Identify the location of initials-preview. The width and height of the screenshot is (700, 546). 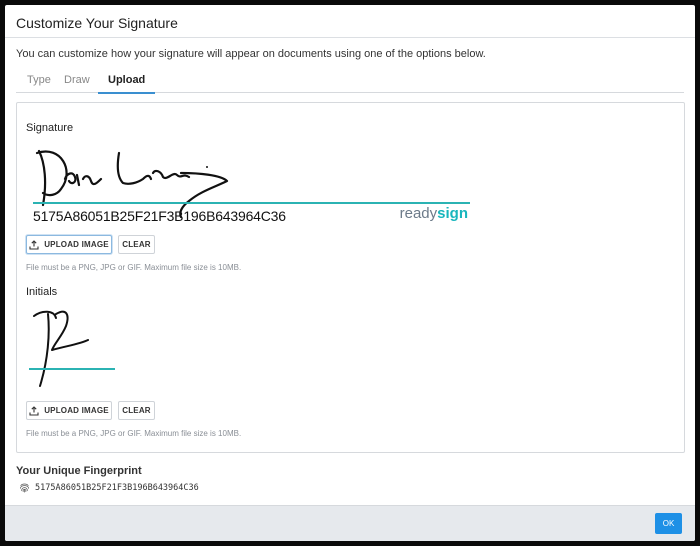
(76, 347).